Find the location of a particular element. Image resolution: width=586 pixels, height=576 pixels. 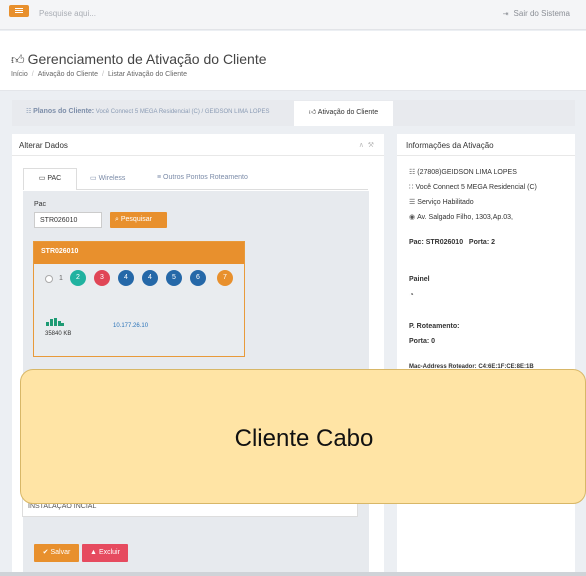

search-icon: ⌕ is located at coordinates (117, 219).